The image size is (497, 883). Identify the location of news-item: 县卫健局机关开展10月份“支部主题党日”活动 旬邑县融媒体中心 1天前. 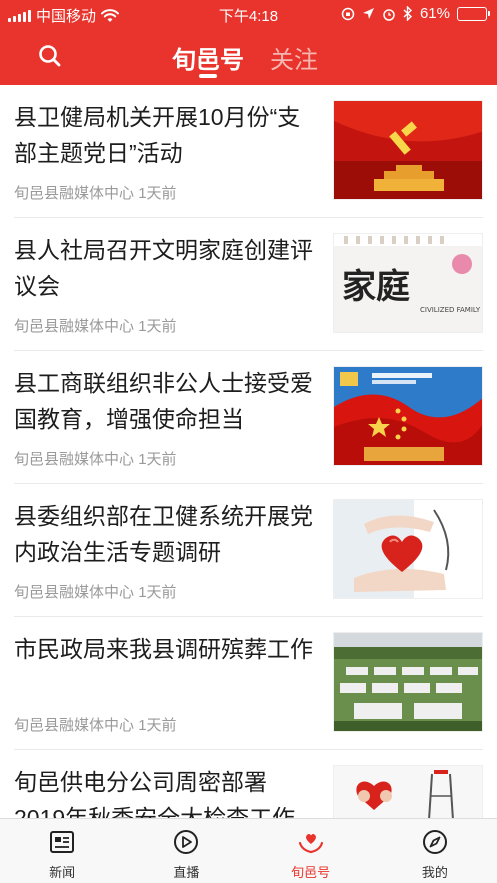
(248, 151).